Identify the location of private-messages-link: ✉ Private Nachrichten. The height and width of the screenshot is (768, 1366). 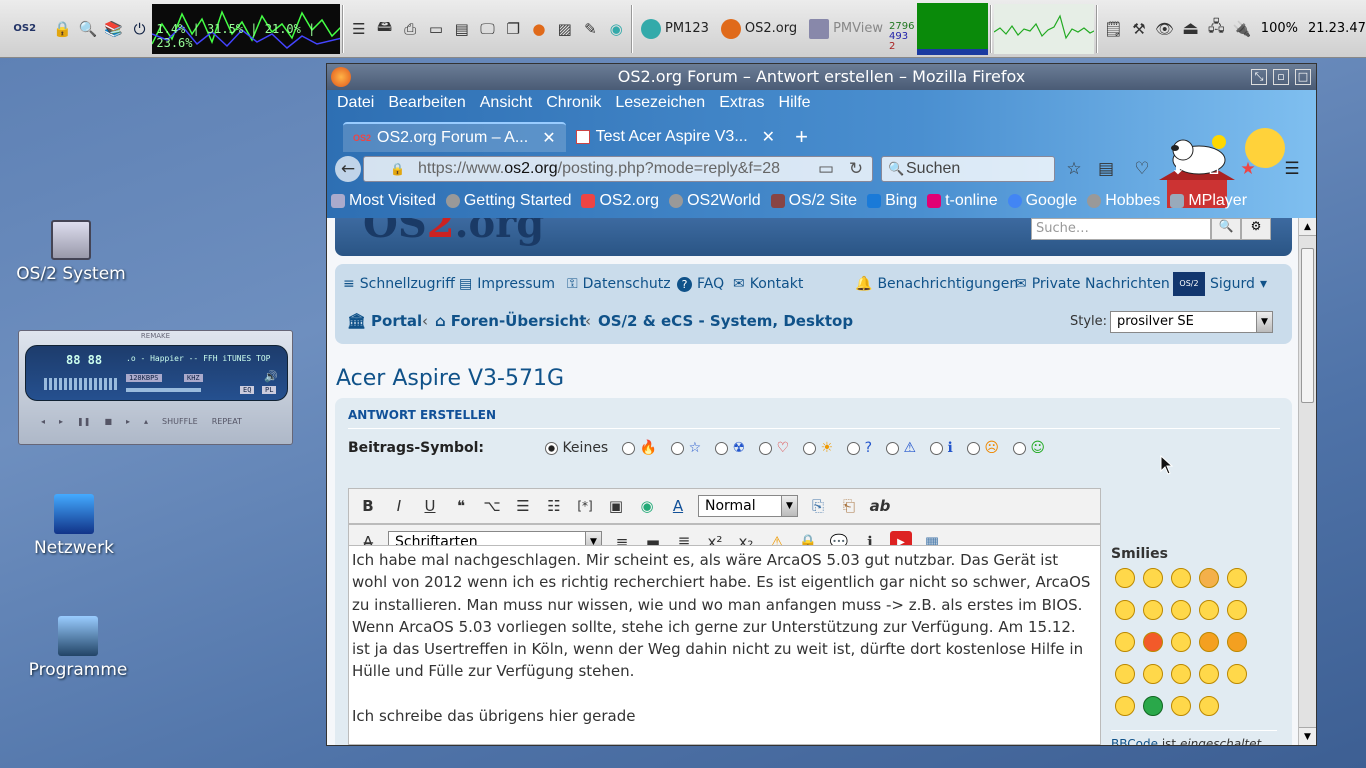
(1092, 284).